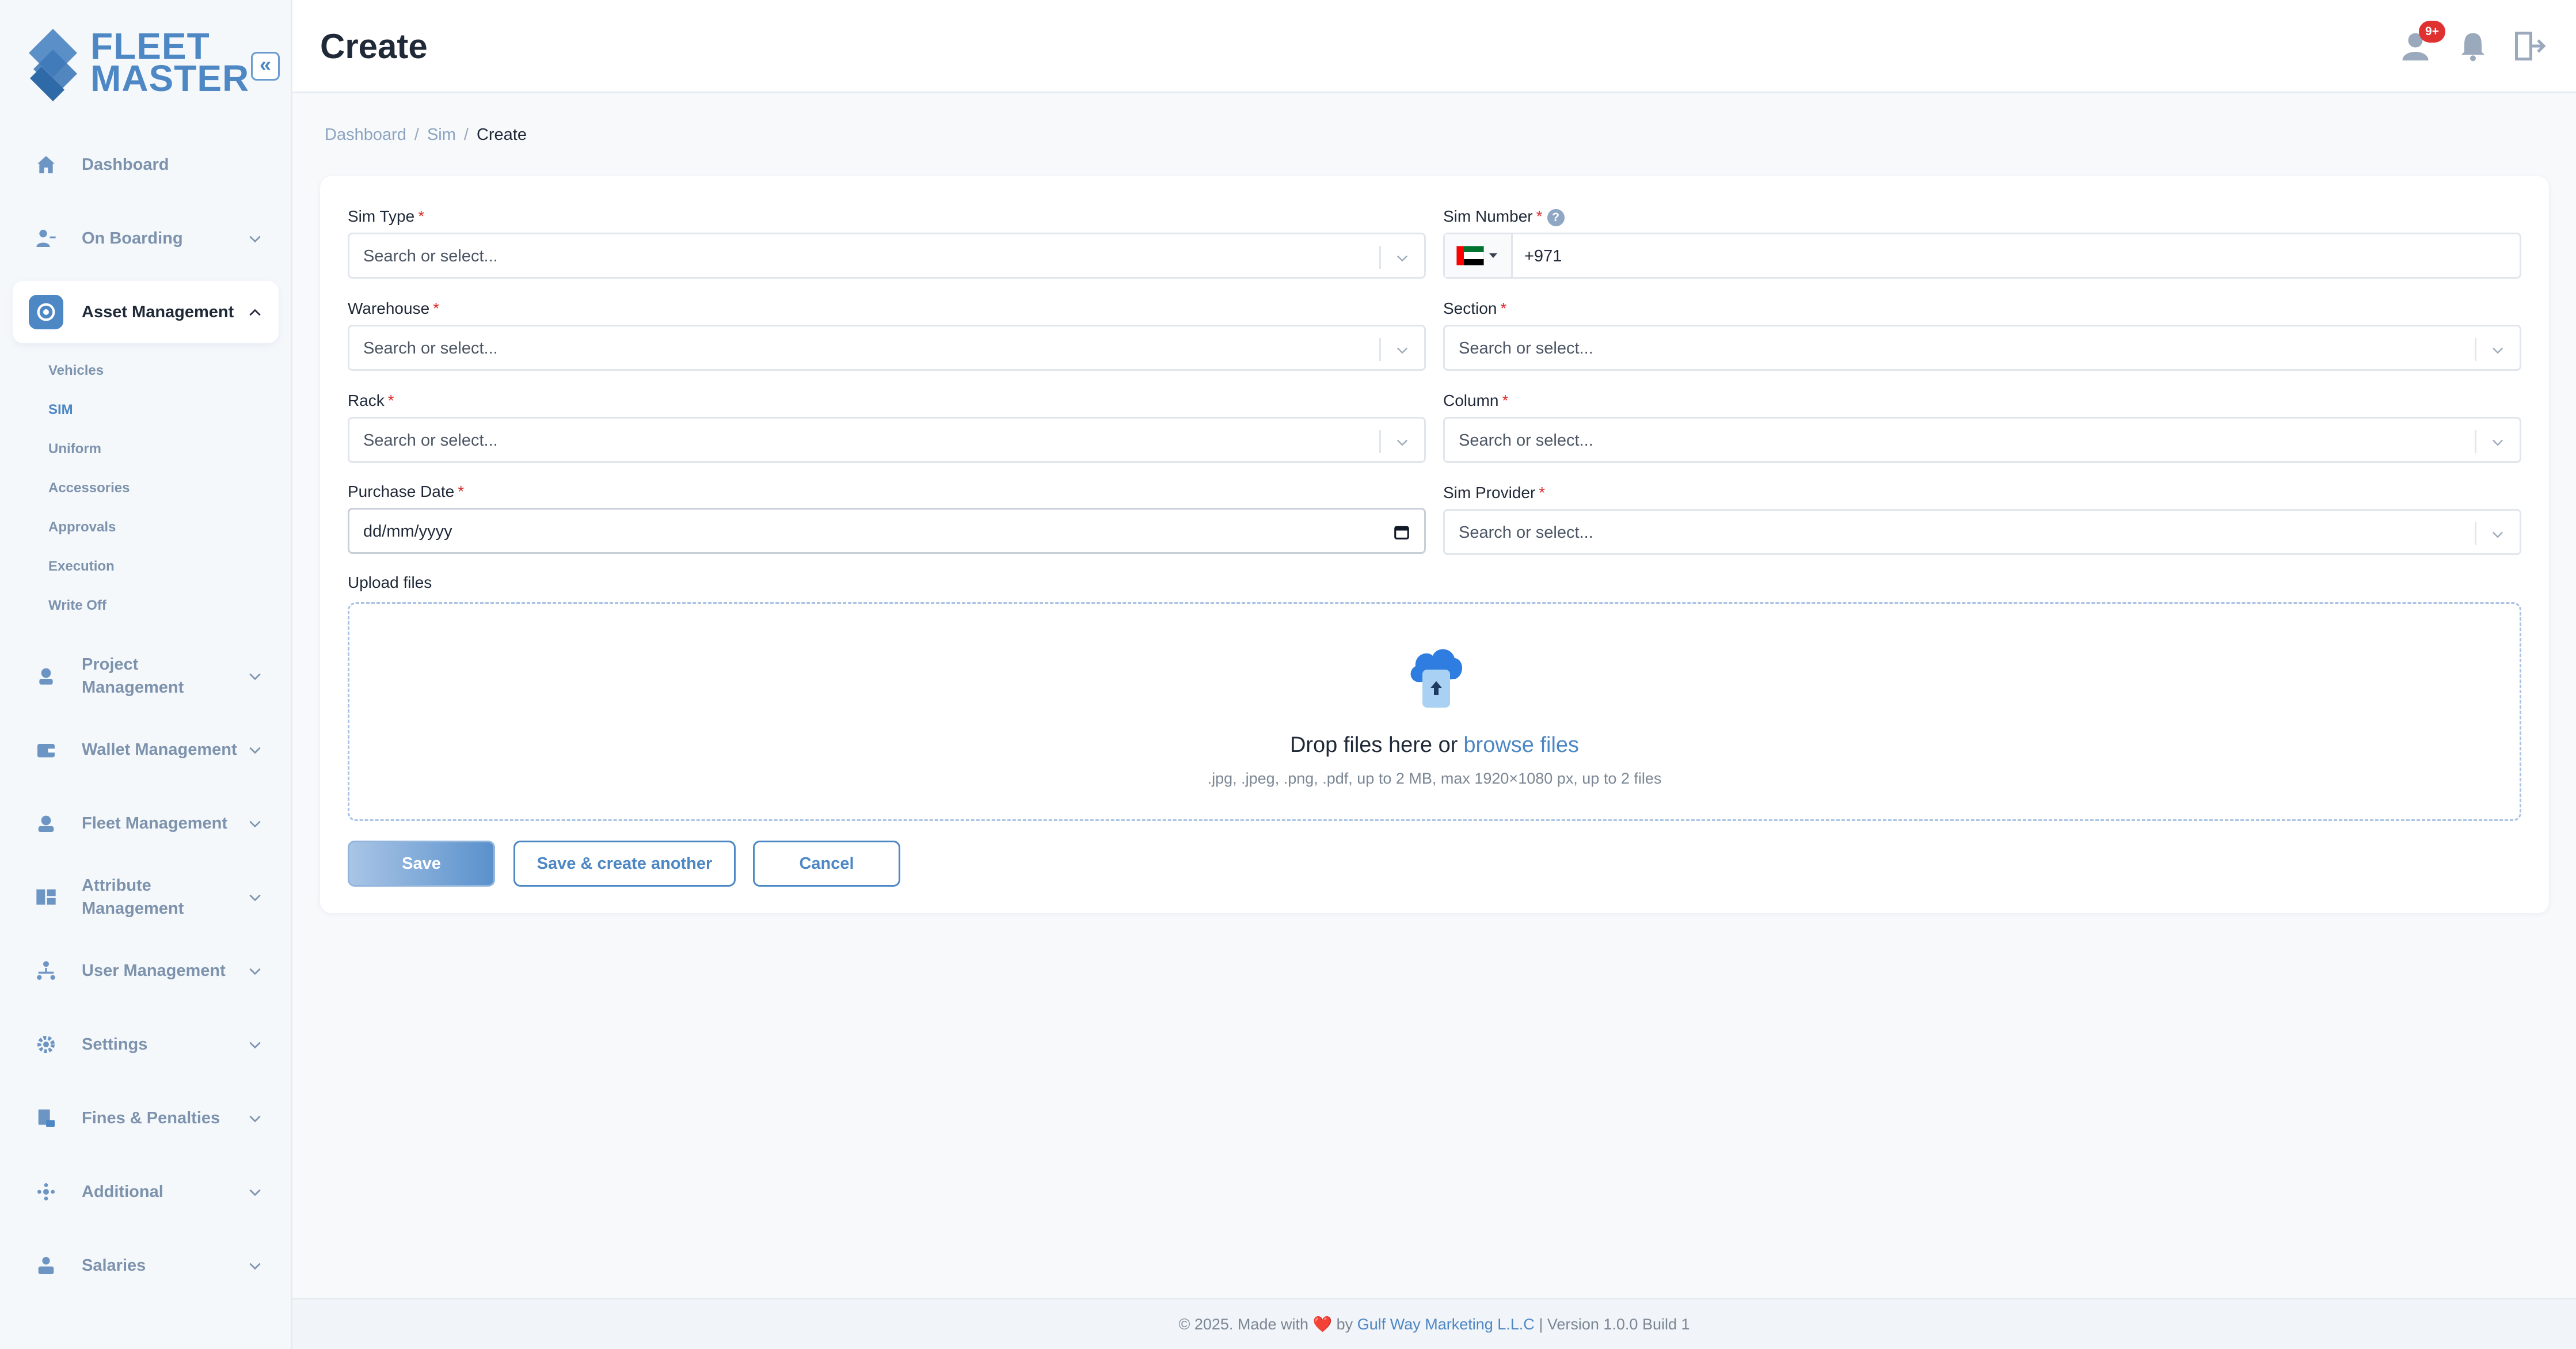  What do you see at coordinates (170, 62) in the screenshot?
I see `logo-text: FLEET MASTER` at bounding box center [170, 62].